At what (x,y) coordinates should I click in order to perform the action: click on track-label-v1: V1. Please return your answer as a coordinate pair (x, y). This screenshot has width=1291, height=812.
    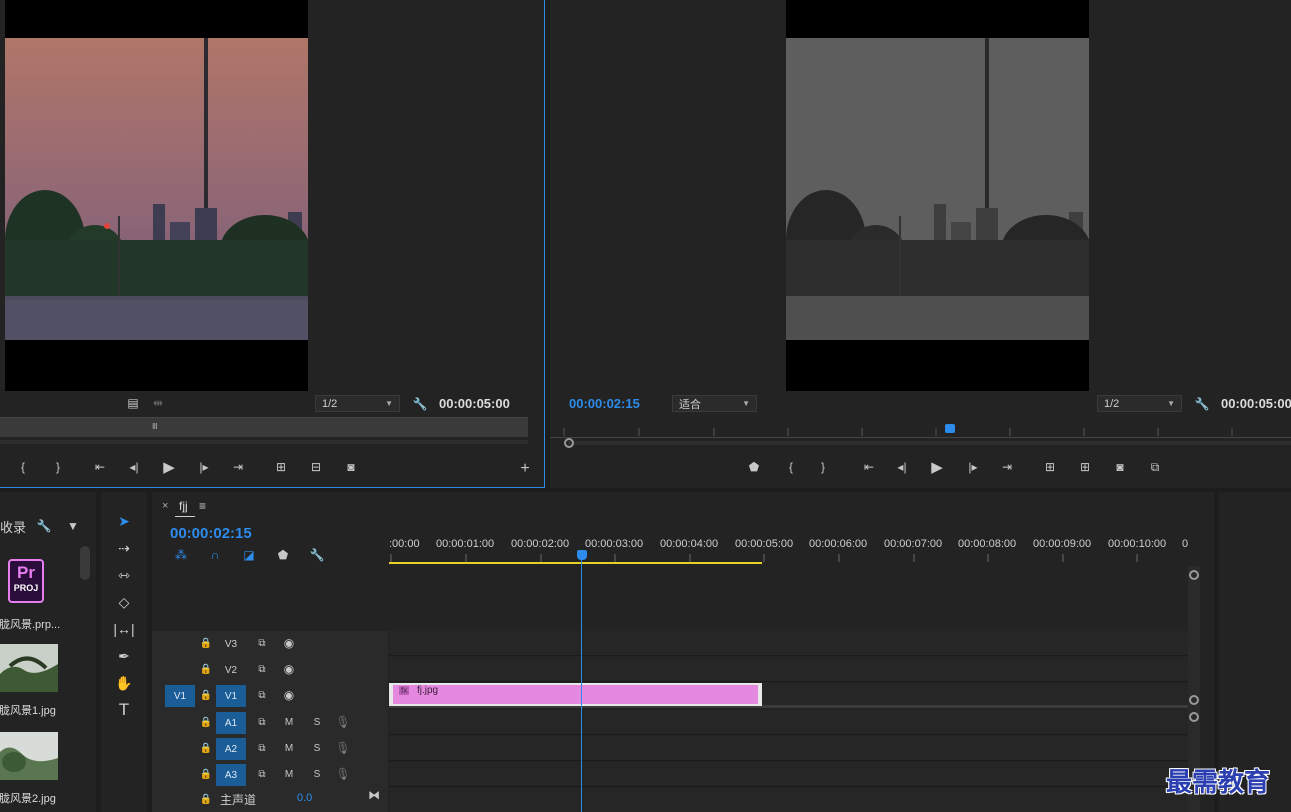
    Looking at the image, I should click on (231, 696).